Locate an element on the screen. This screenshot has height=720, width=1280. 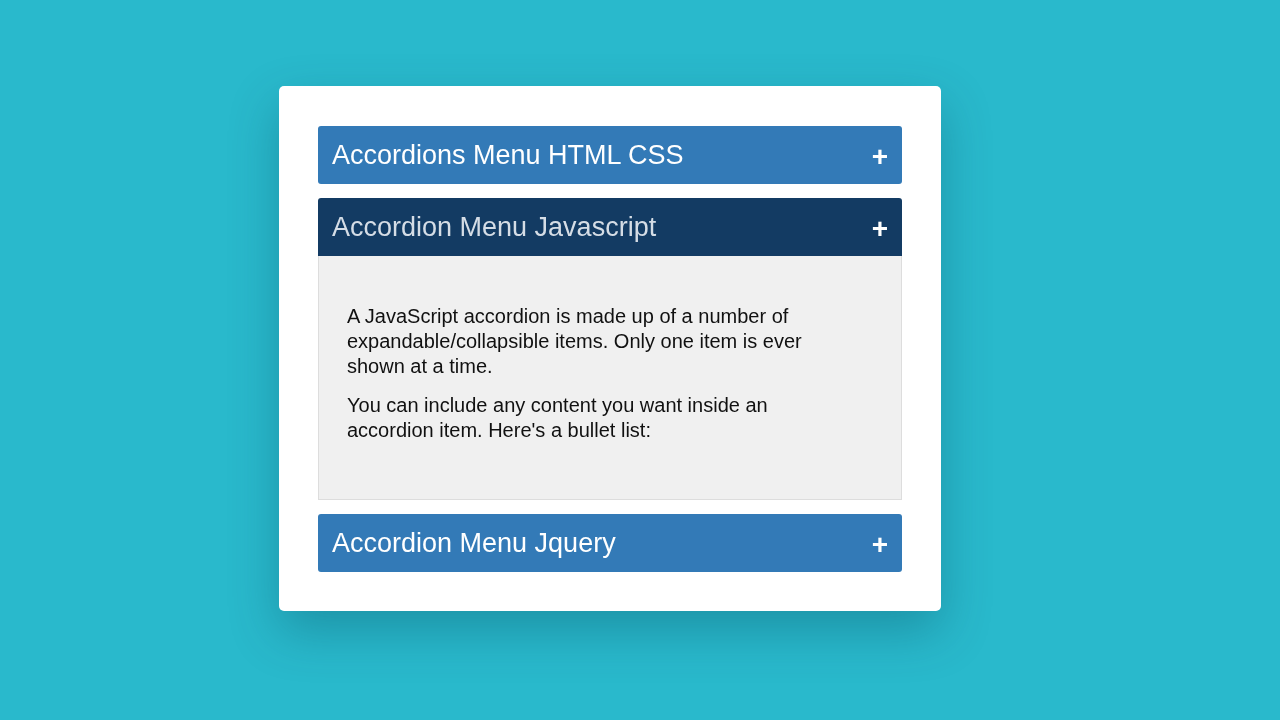
accordion-header: Accordions Menu HTML CSS + is located at coordinates (610, 155).